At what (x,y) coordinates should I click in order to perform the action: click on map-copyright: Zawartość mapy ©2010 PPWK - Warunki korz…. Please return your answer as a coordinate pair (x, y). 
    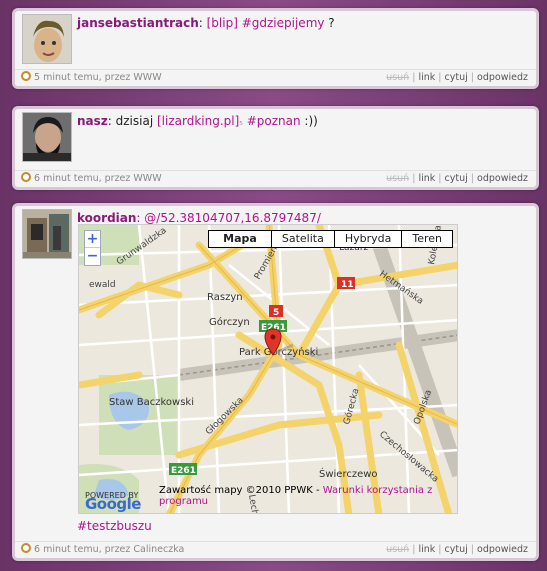
    Looking at the image, I should click on (308, 496).